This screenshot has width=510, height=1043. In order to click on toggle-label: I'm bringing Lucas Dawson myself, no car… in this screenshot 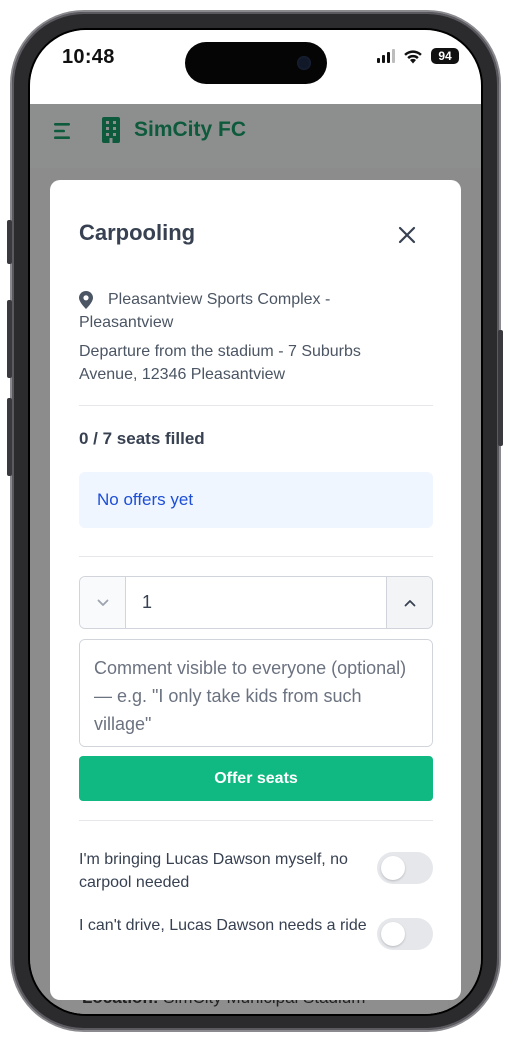, I will do `click(213, 871)`.